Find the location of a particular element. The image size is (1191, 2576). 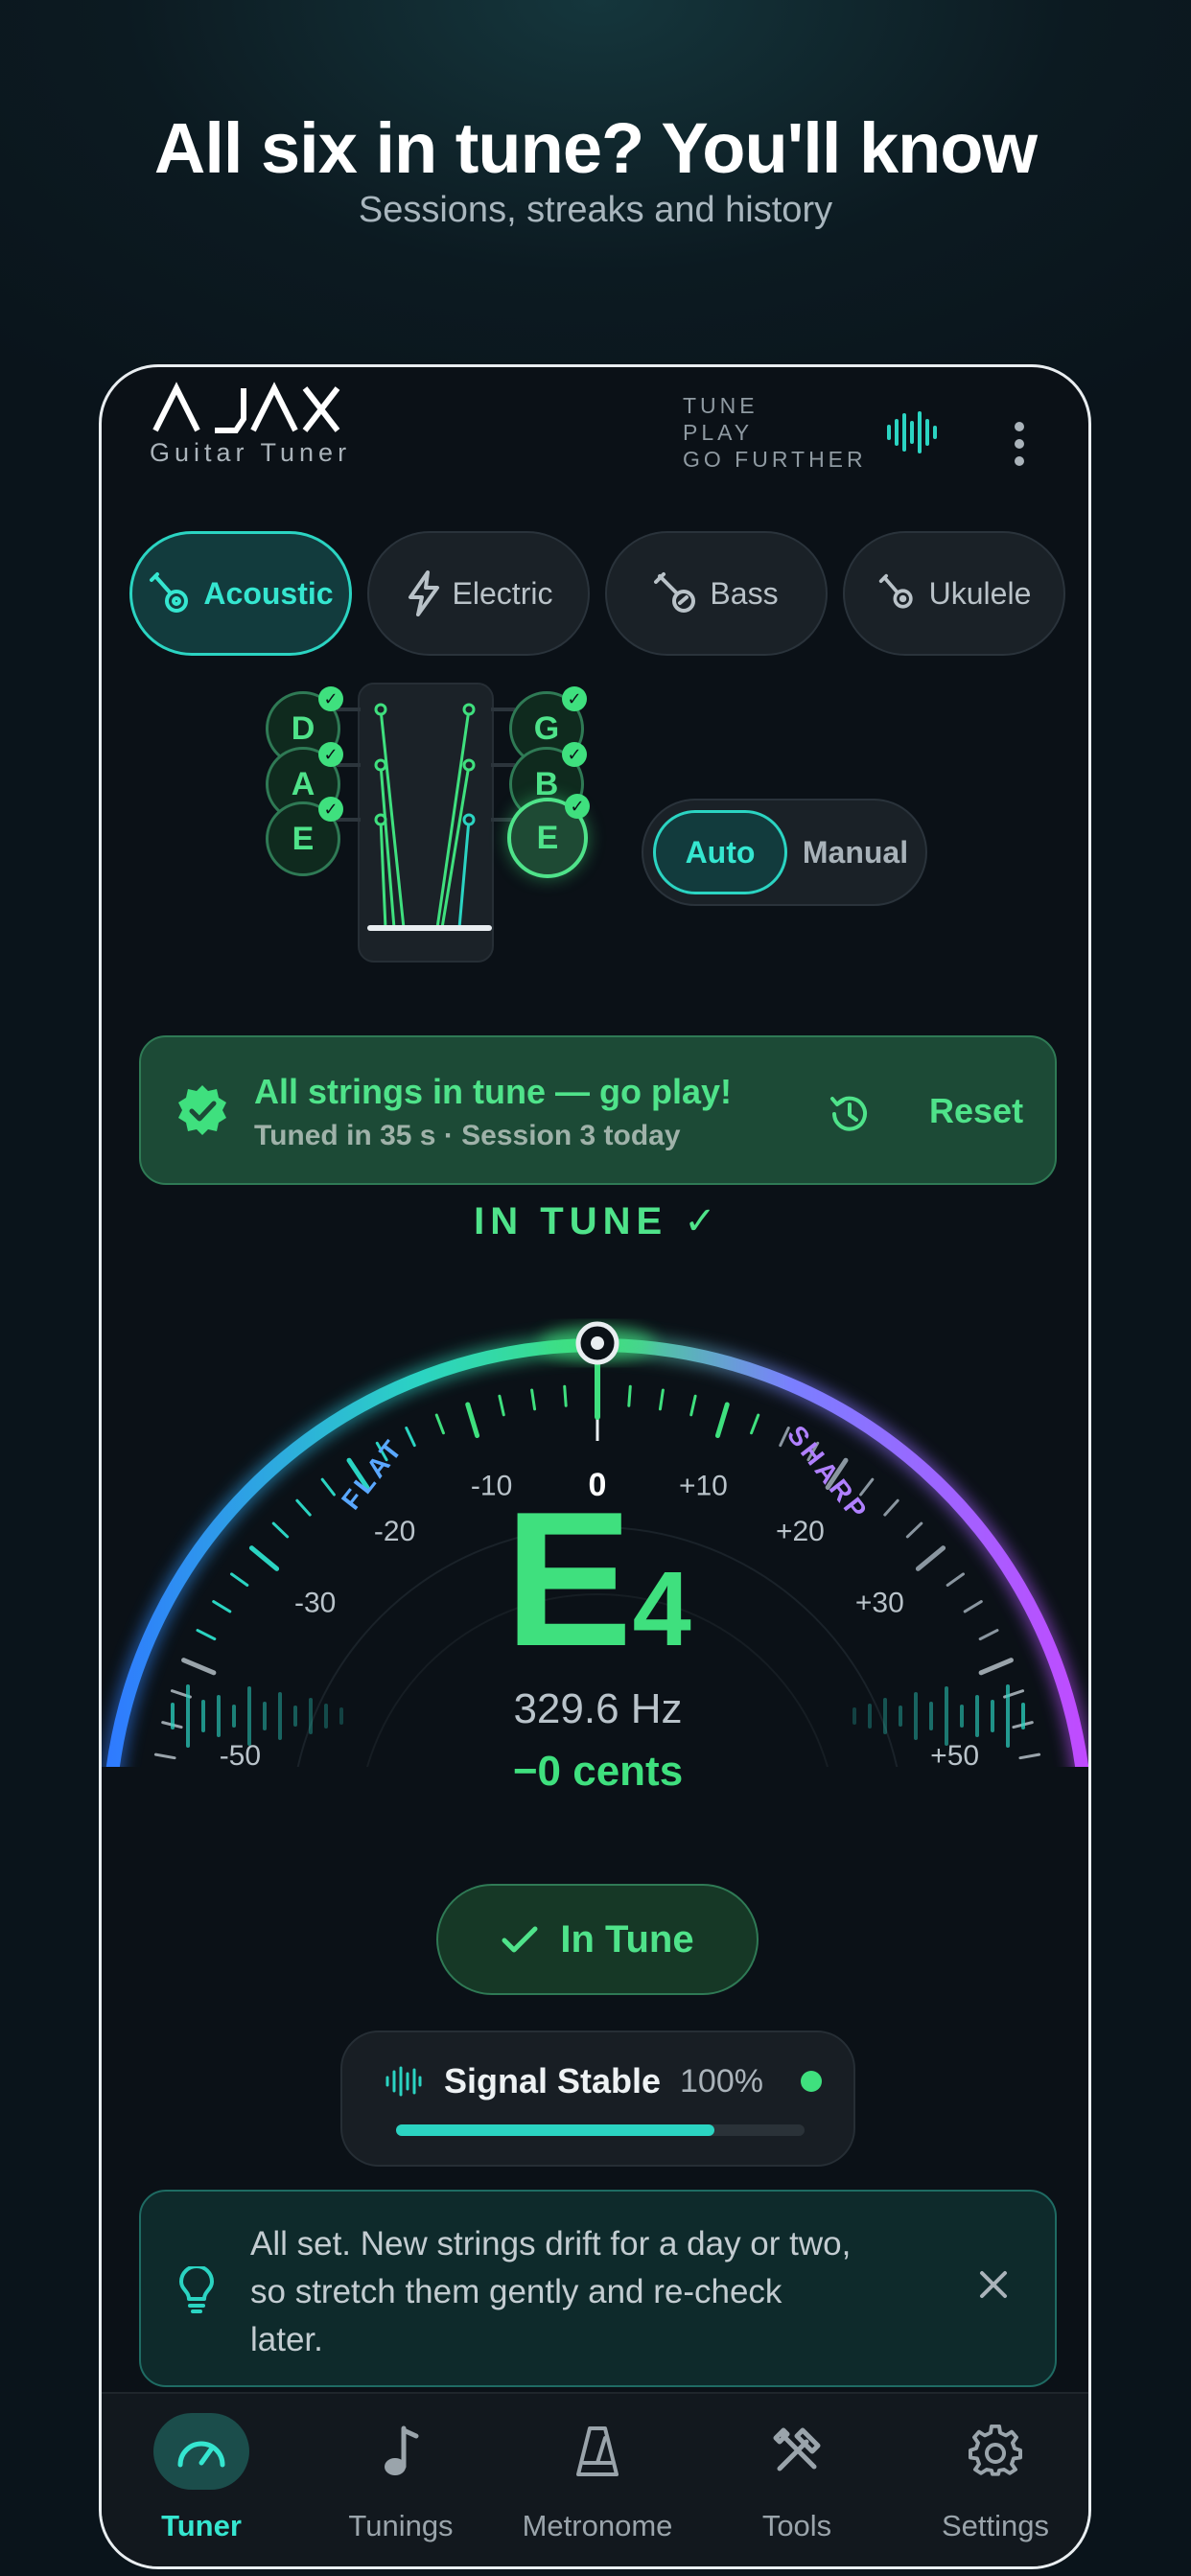

string-label: G is located at coordinates (546, 728).